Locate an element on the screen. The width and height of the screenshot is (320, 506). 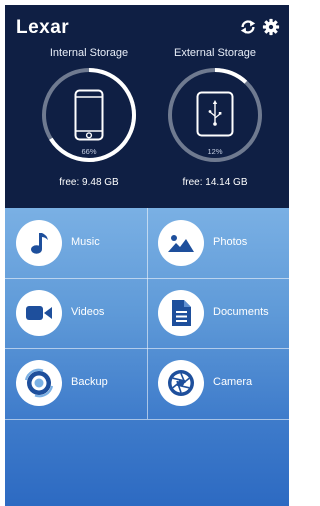
videos-label: Videos is located at coordinates (88, 312).